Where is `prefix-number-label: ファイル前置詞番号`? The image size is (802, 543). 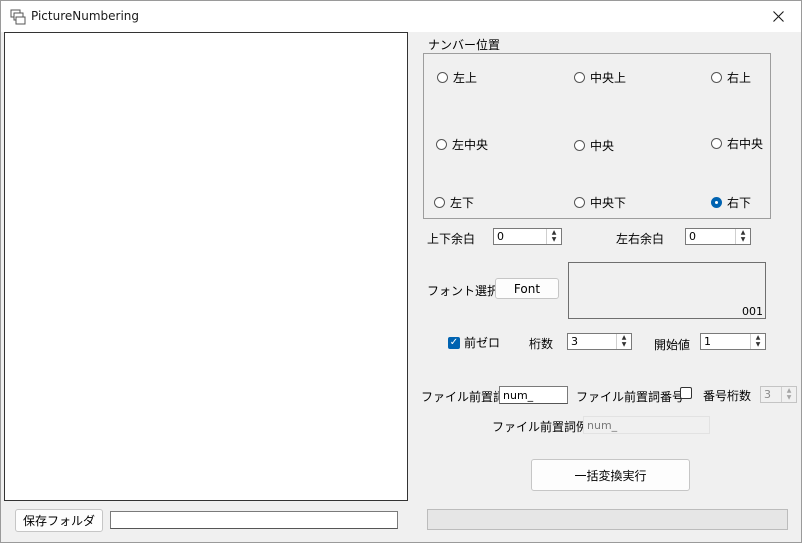
prefix-number-label: ファイル前置詞番号 is located at coordinates (630, 397).